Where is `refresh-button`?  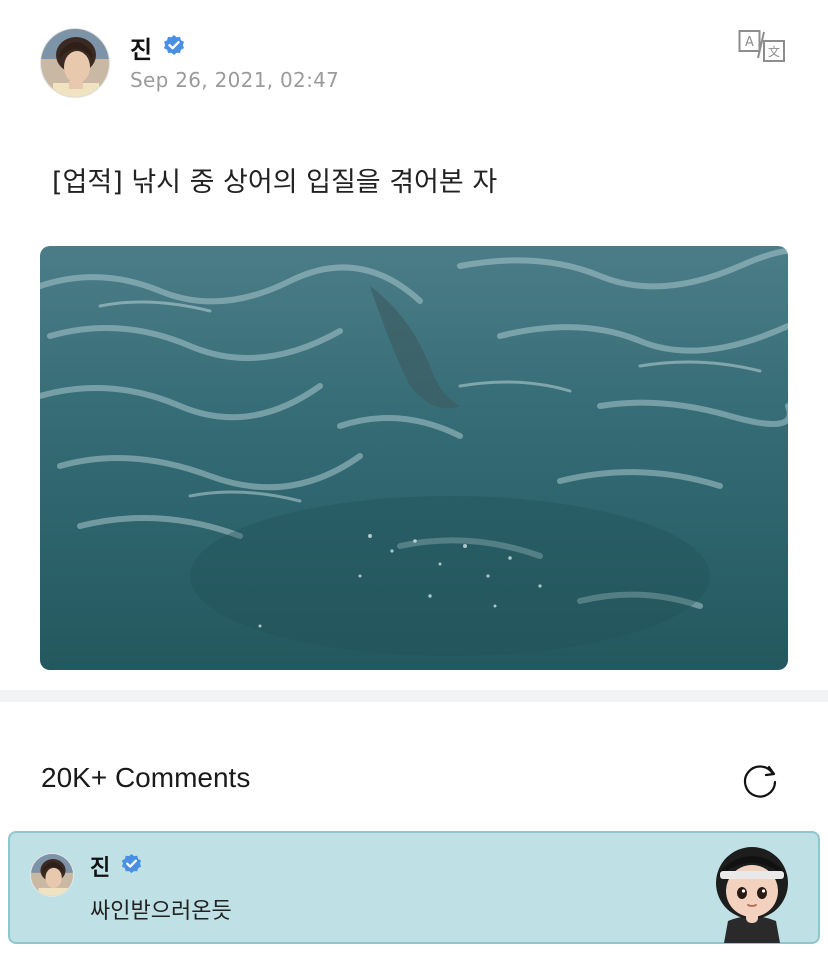
refresh-button is located at coordinates (760, 780).